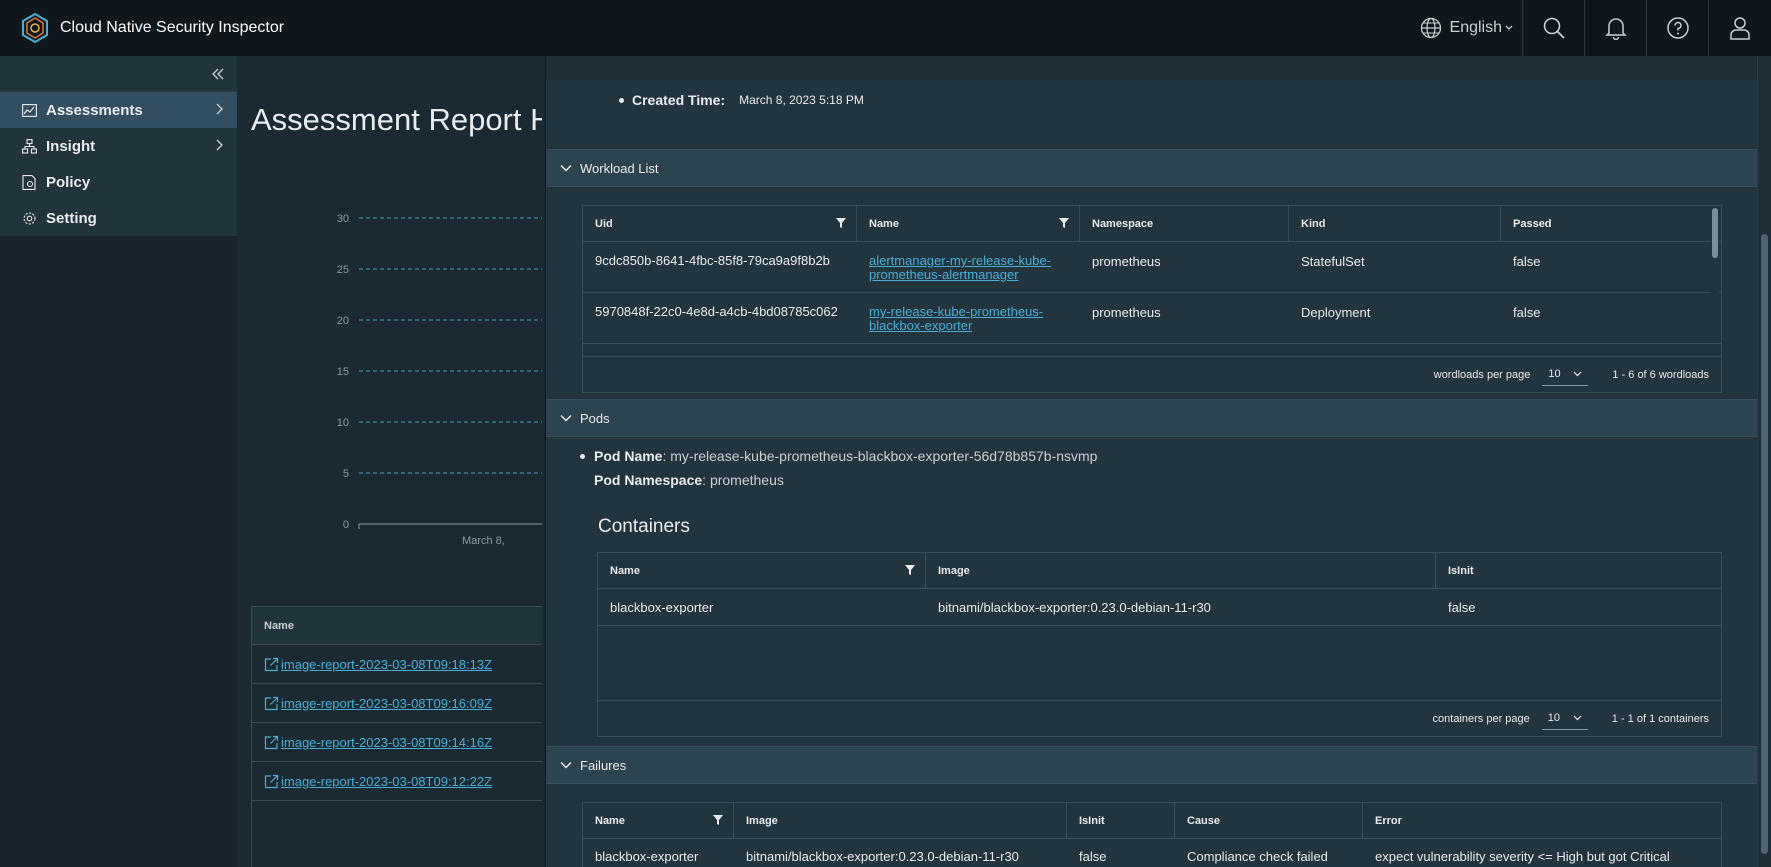 Image resolution: width=1771 pixels, height=867 pixels. What do you see at coordinates (343, 219) in the screenshot?
I see `y-tick-label: 30` at bounding box center [343, 219].